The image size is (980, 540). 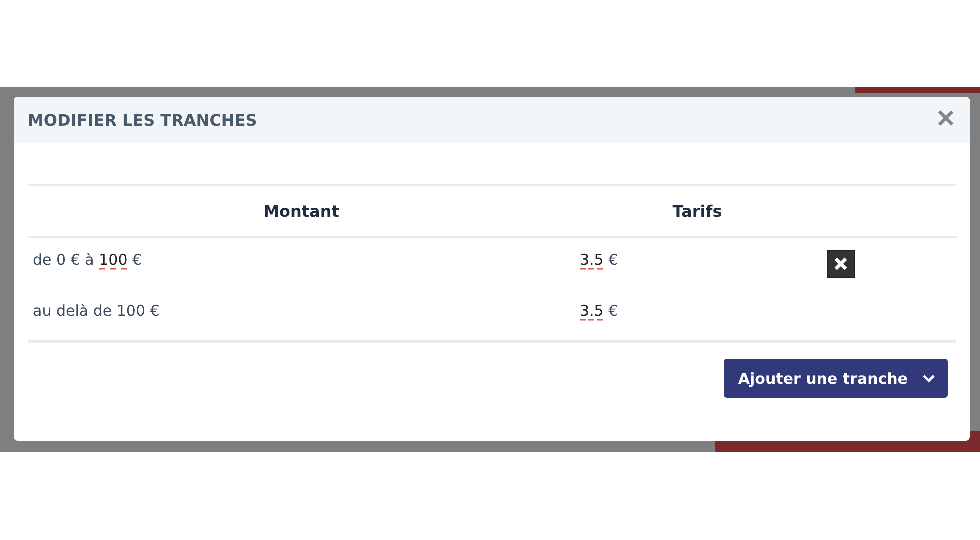 I want to click on amount-text: de 0 € à 100 €, so click(x=87, y=259).